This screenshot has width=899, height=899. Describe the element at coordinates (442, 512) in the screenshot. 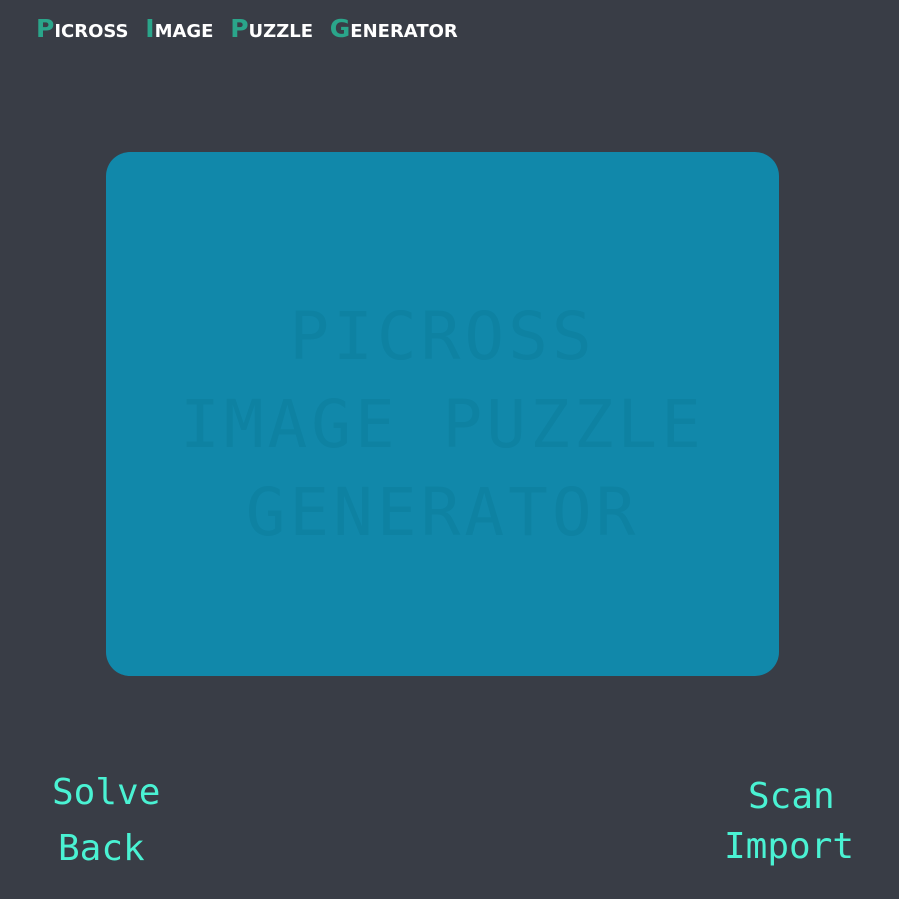

I see `watermark-line: GENERATOR` at that location.